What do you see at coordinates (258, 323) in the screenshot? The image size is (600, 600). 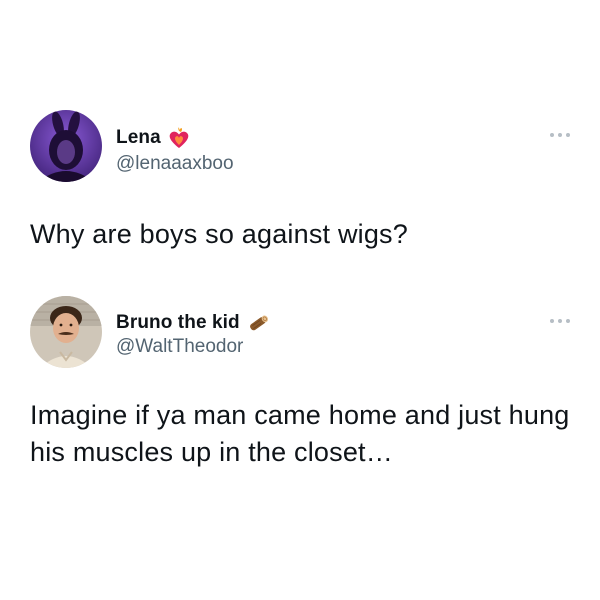 I see `wood-log-icon` at bounding box center [258, 323].